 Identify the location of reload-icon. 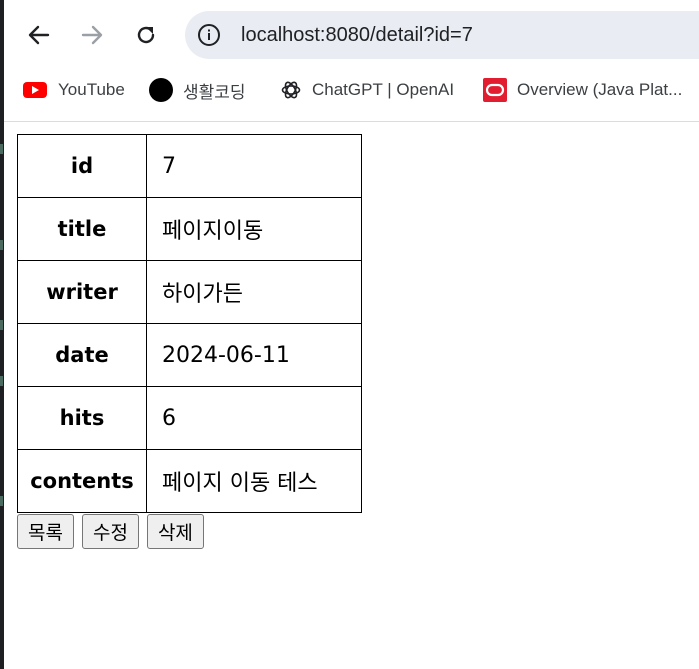
(146, 35).